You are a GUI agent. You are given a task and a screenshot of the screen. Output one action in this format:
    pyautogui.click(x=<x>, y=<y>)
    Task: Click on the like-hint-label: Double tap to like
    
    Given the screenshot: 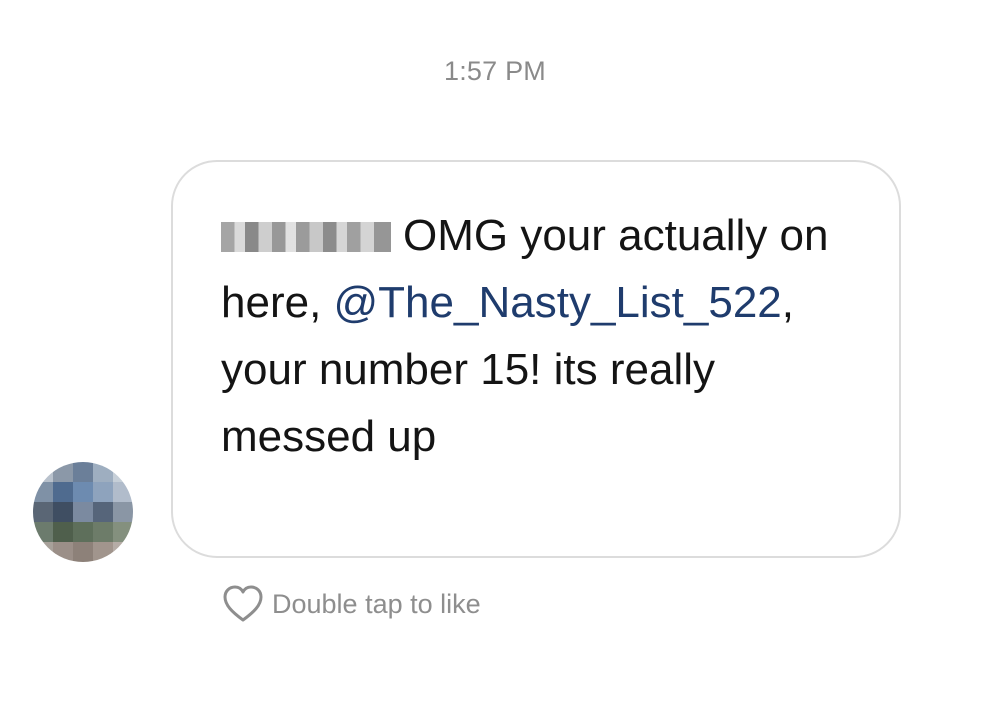 What is the action you would take?
    pyautogui.click(x=376, y=603)
    